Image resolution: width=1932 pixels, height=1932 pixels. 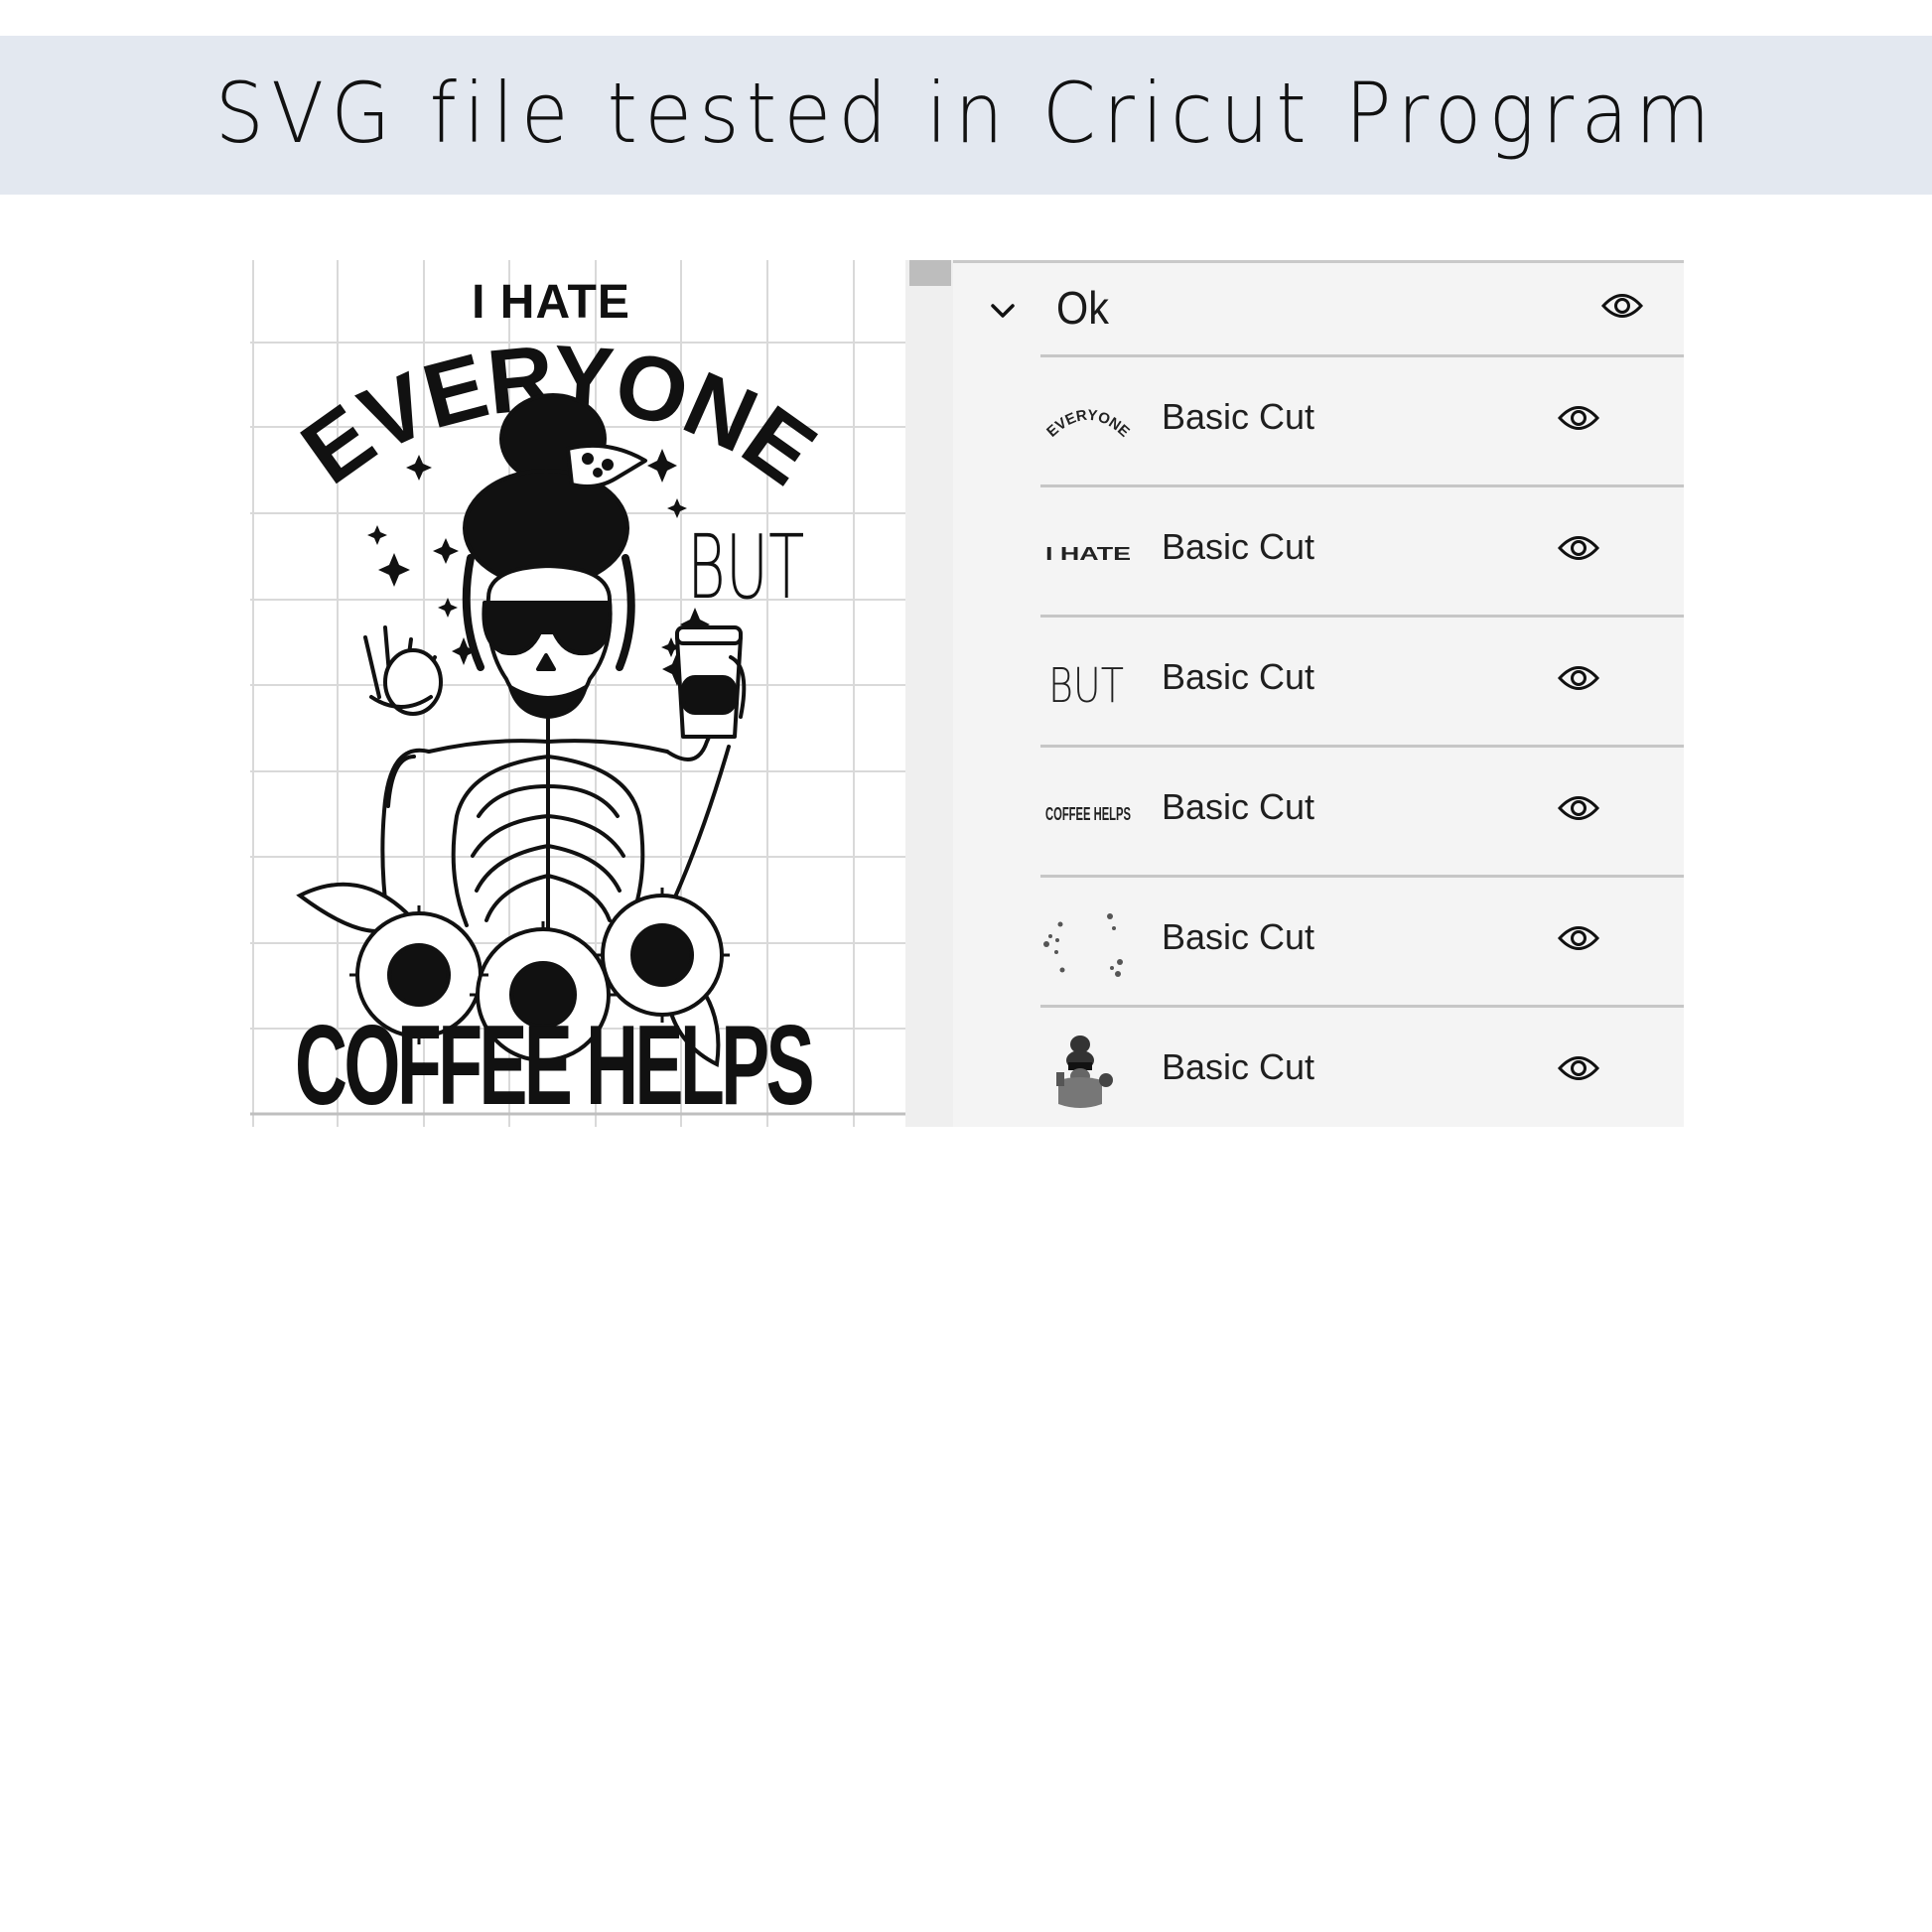 I want to click on thumb-text: BUT, so click(x=1086, y=686).